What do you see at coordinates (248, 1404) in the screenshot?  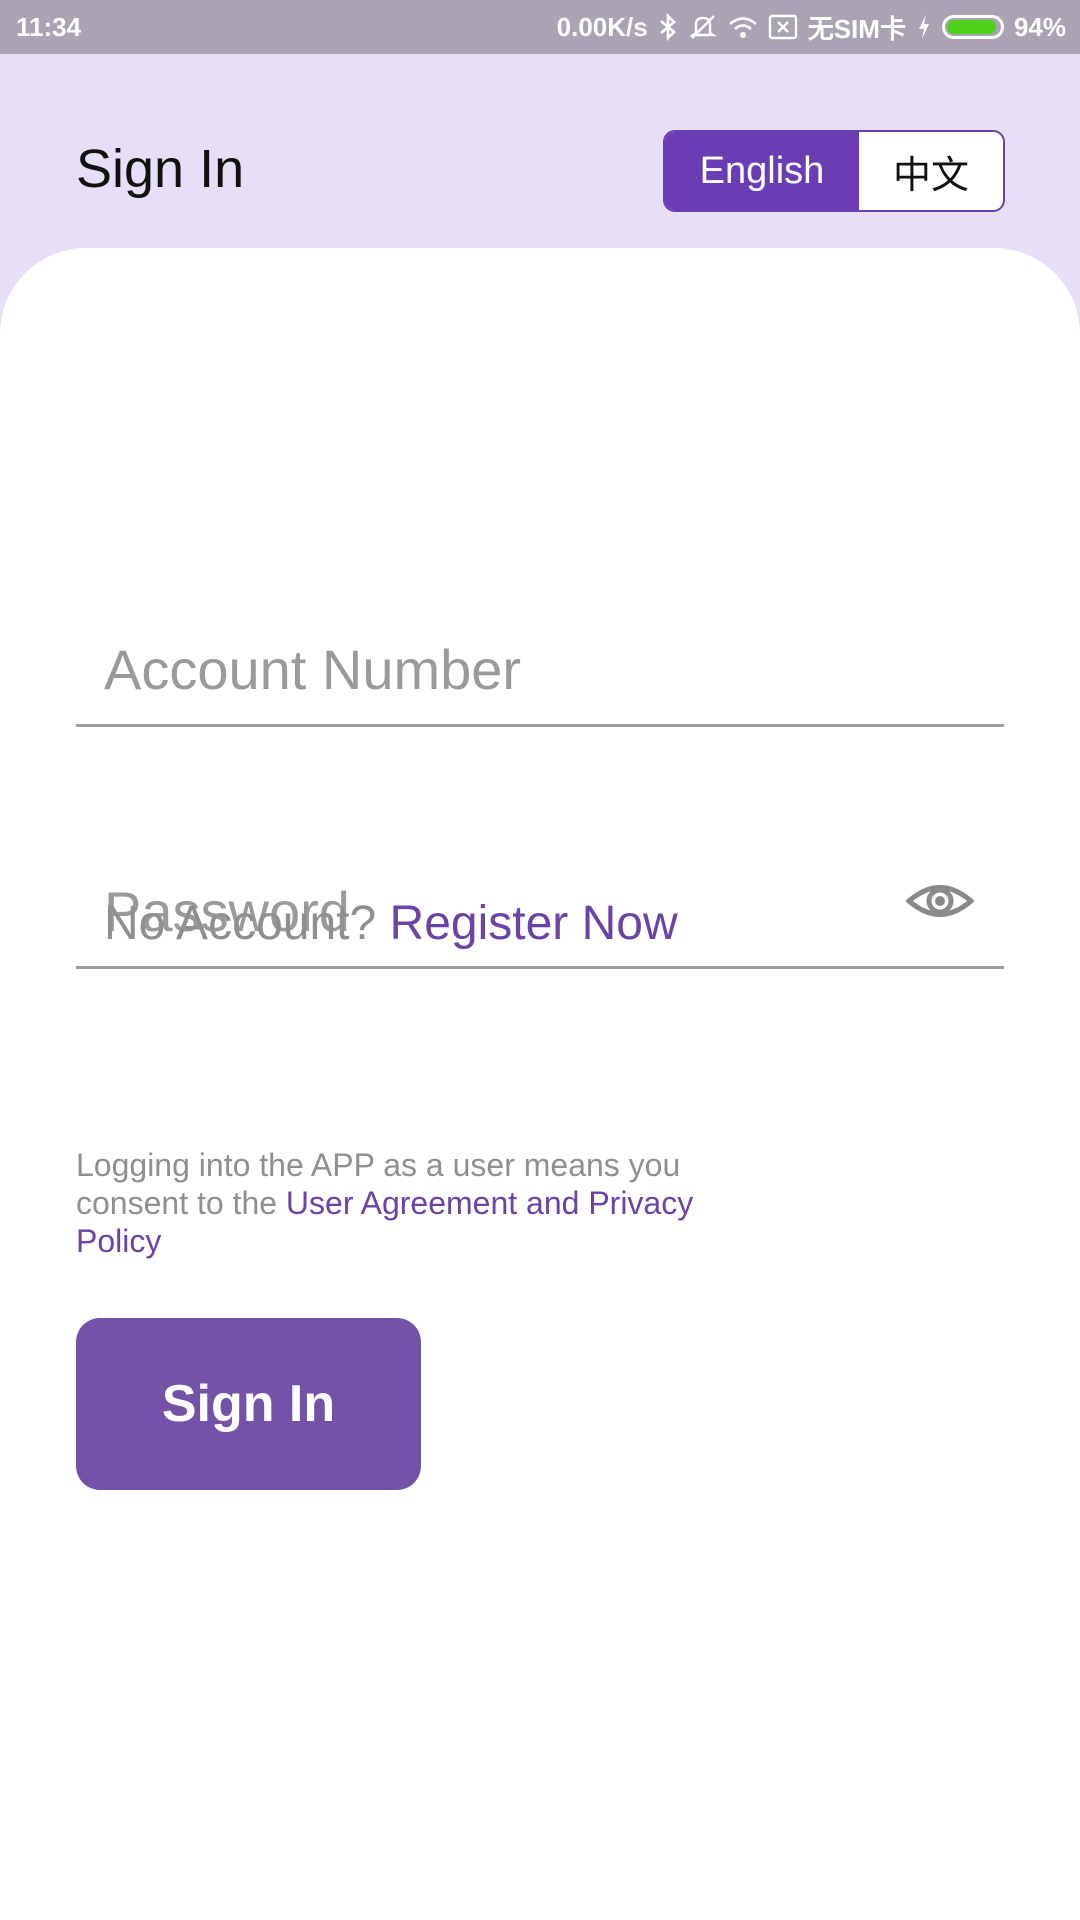 I see `sign-in-button: Sign In` at bounding box center [248, 1404].